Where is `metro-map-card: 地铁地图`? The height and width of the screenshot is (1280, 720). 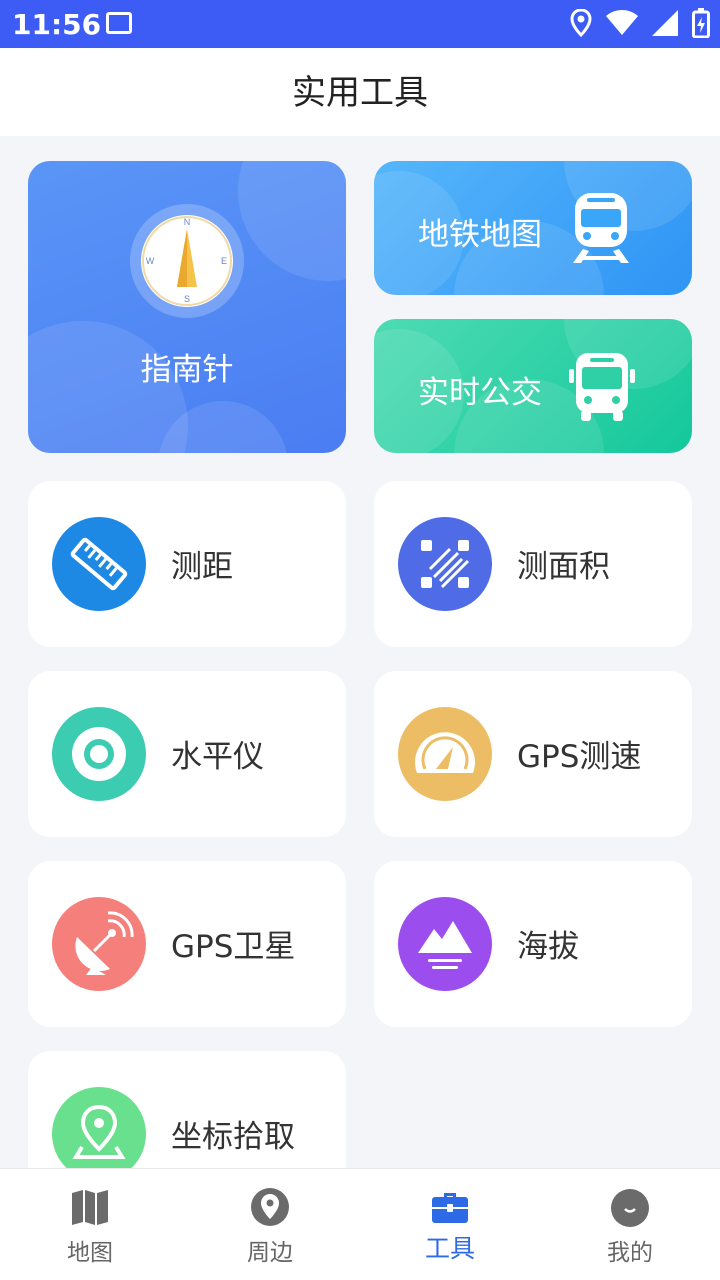
metro-map-card: 地铁地图 is located at coordinates (533, 228).